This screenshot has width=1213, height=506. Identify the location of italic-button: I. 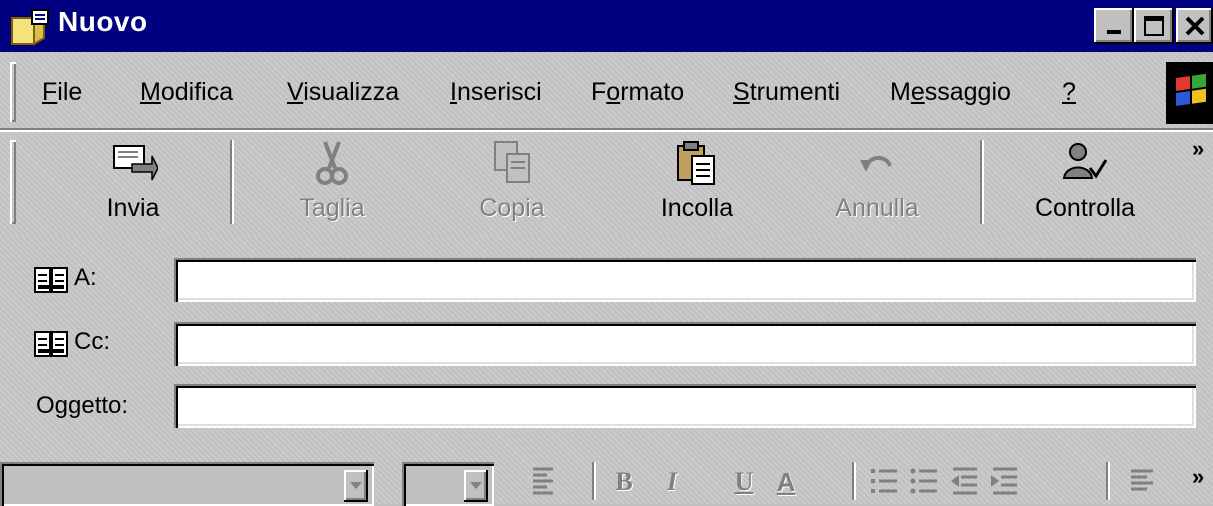
(672, 482).